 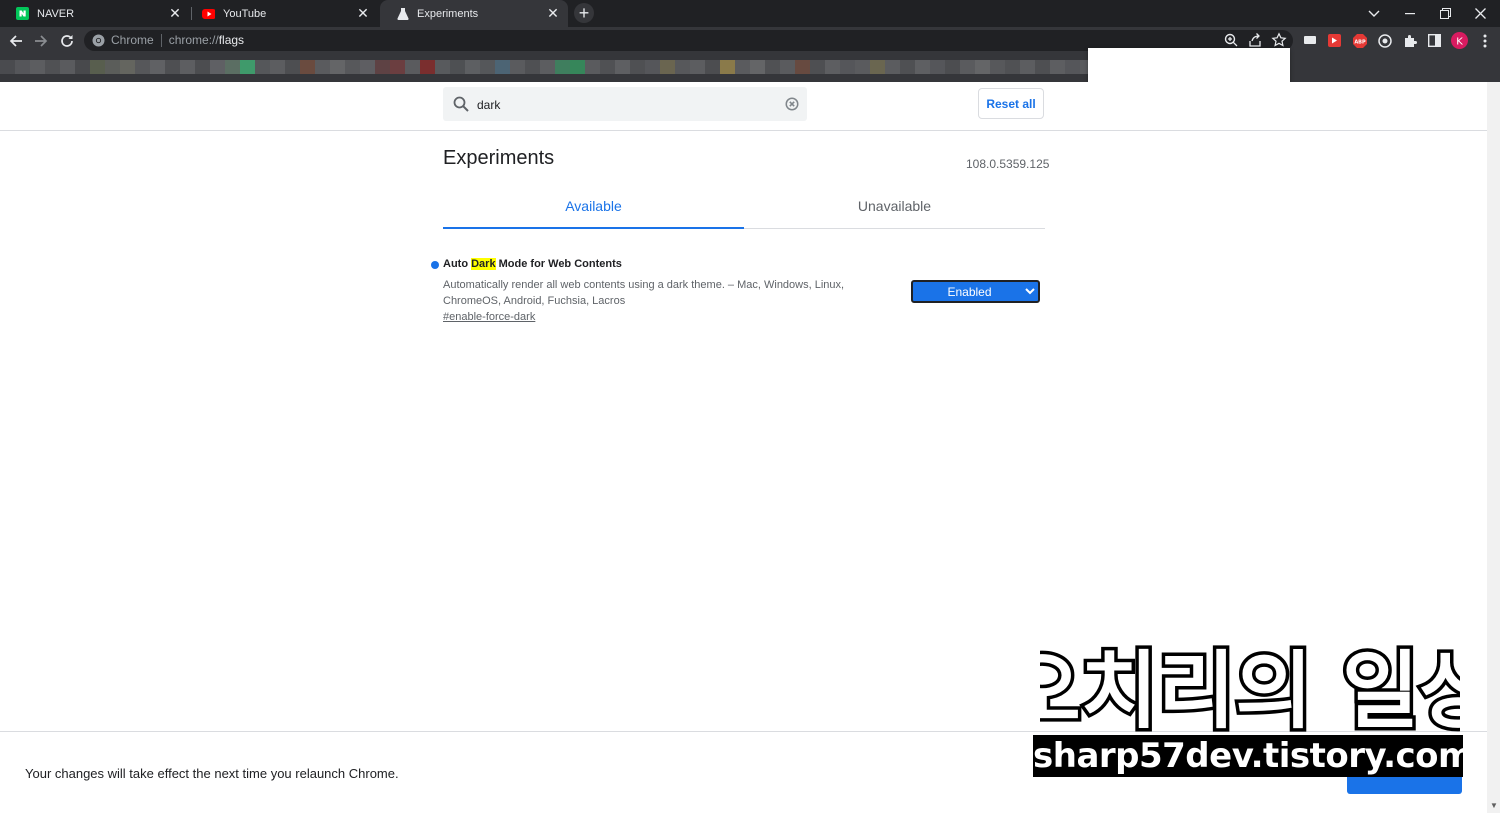 I want to click on tab-youtube: YouTube ✕, so click(x=282, y=13).